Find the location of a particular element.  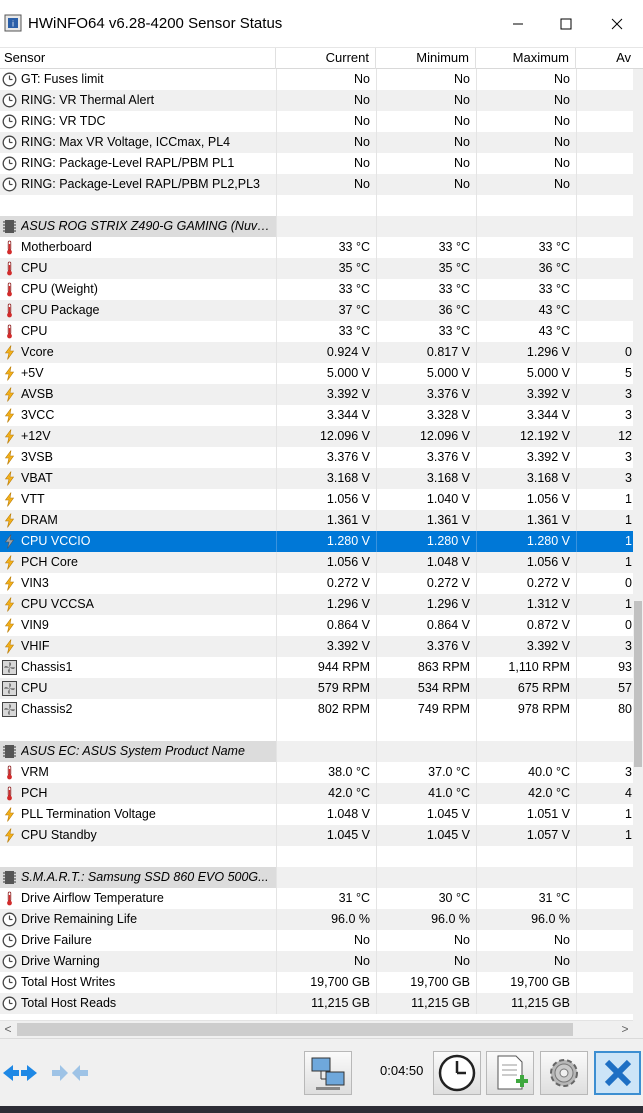

status-clock-icon is located at coordinates (9, 1003).